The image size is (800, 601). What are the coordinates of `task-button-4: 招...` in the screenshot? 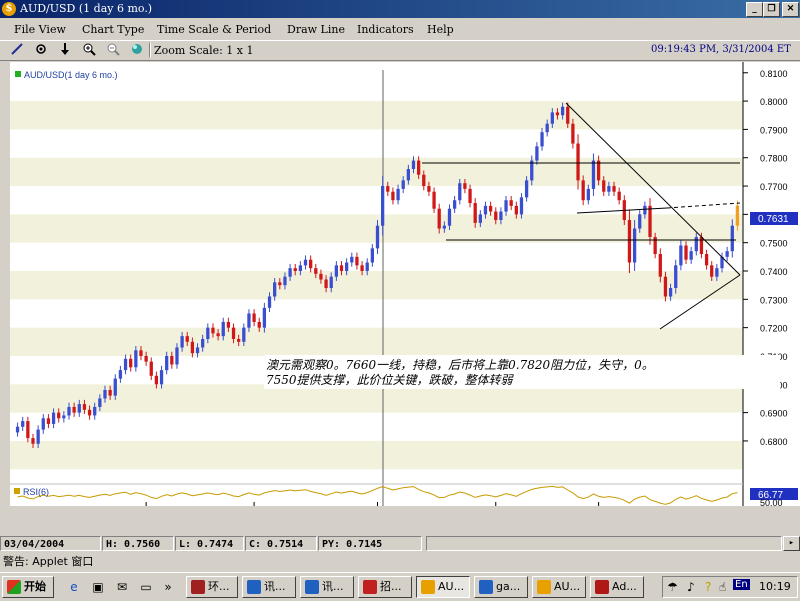 It's located at (385, 587).